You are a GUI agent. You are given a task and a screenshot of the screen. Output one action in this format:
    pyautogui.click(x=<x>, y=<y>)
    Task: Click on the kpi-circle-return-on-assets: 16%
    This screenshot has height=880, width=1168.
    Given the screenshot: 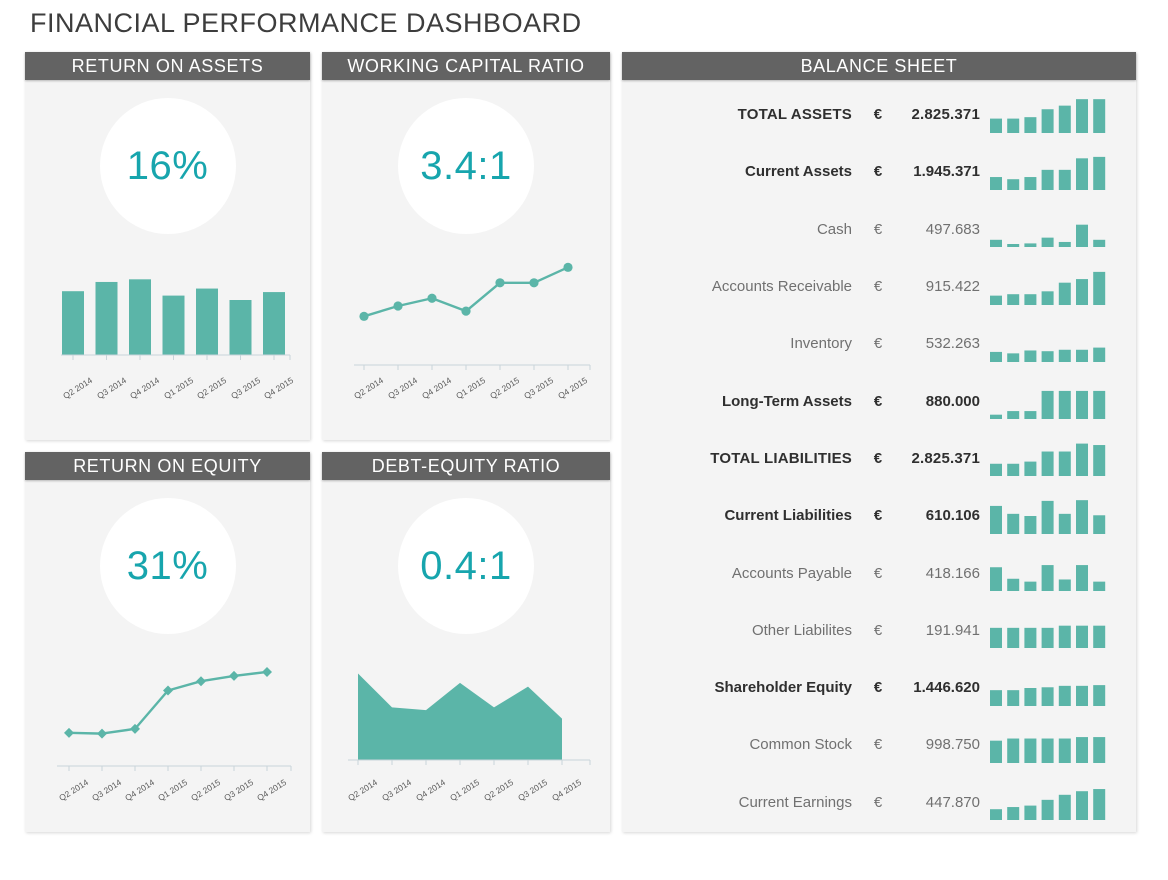 What is the action you would take?
    pyautogui.click(x=167, y=166)
    